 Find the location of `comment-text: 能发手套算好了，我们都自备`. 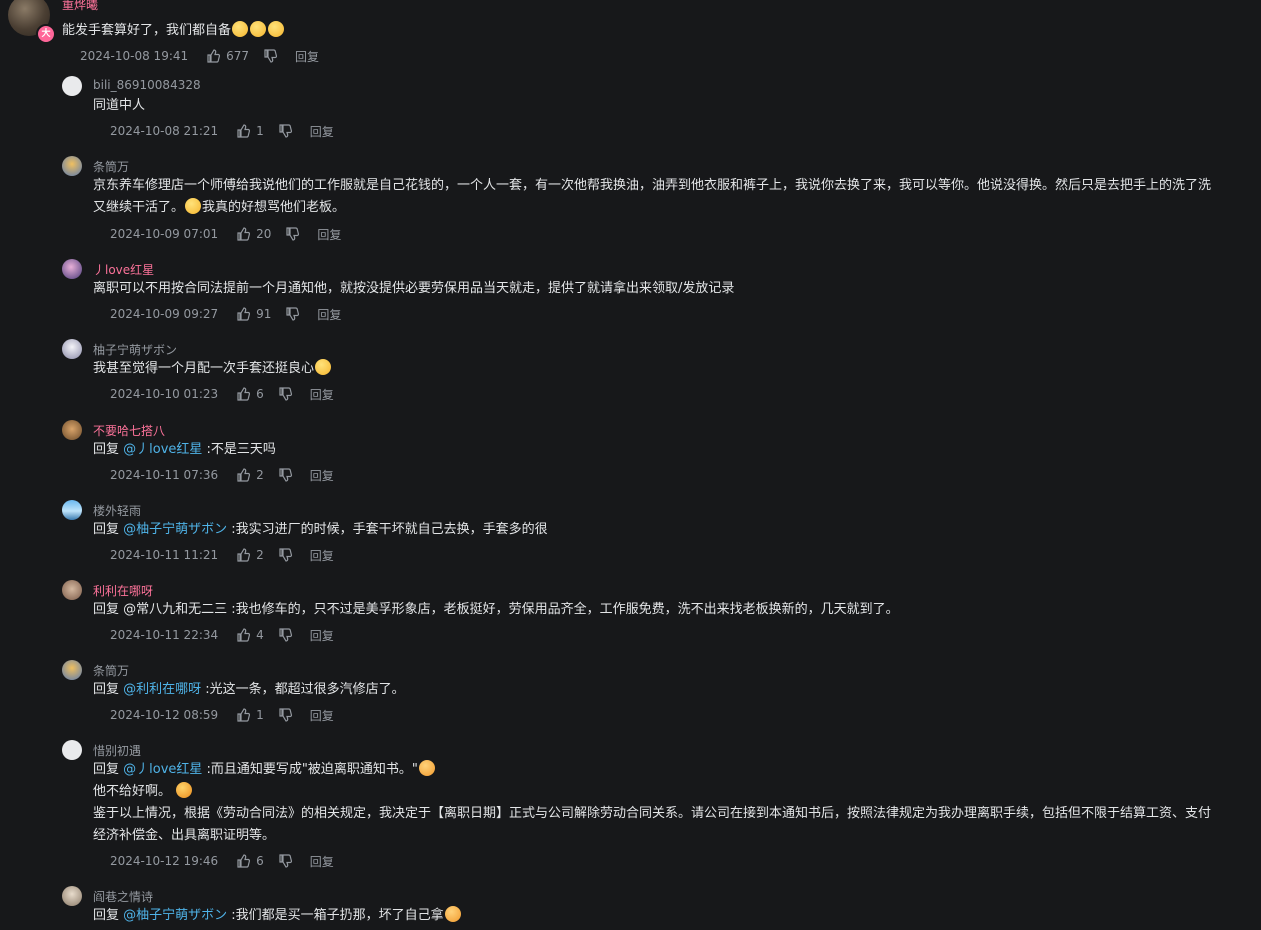

comment-text: 能发手套算好了，我们都自备 is located at coordinates (173, 31).